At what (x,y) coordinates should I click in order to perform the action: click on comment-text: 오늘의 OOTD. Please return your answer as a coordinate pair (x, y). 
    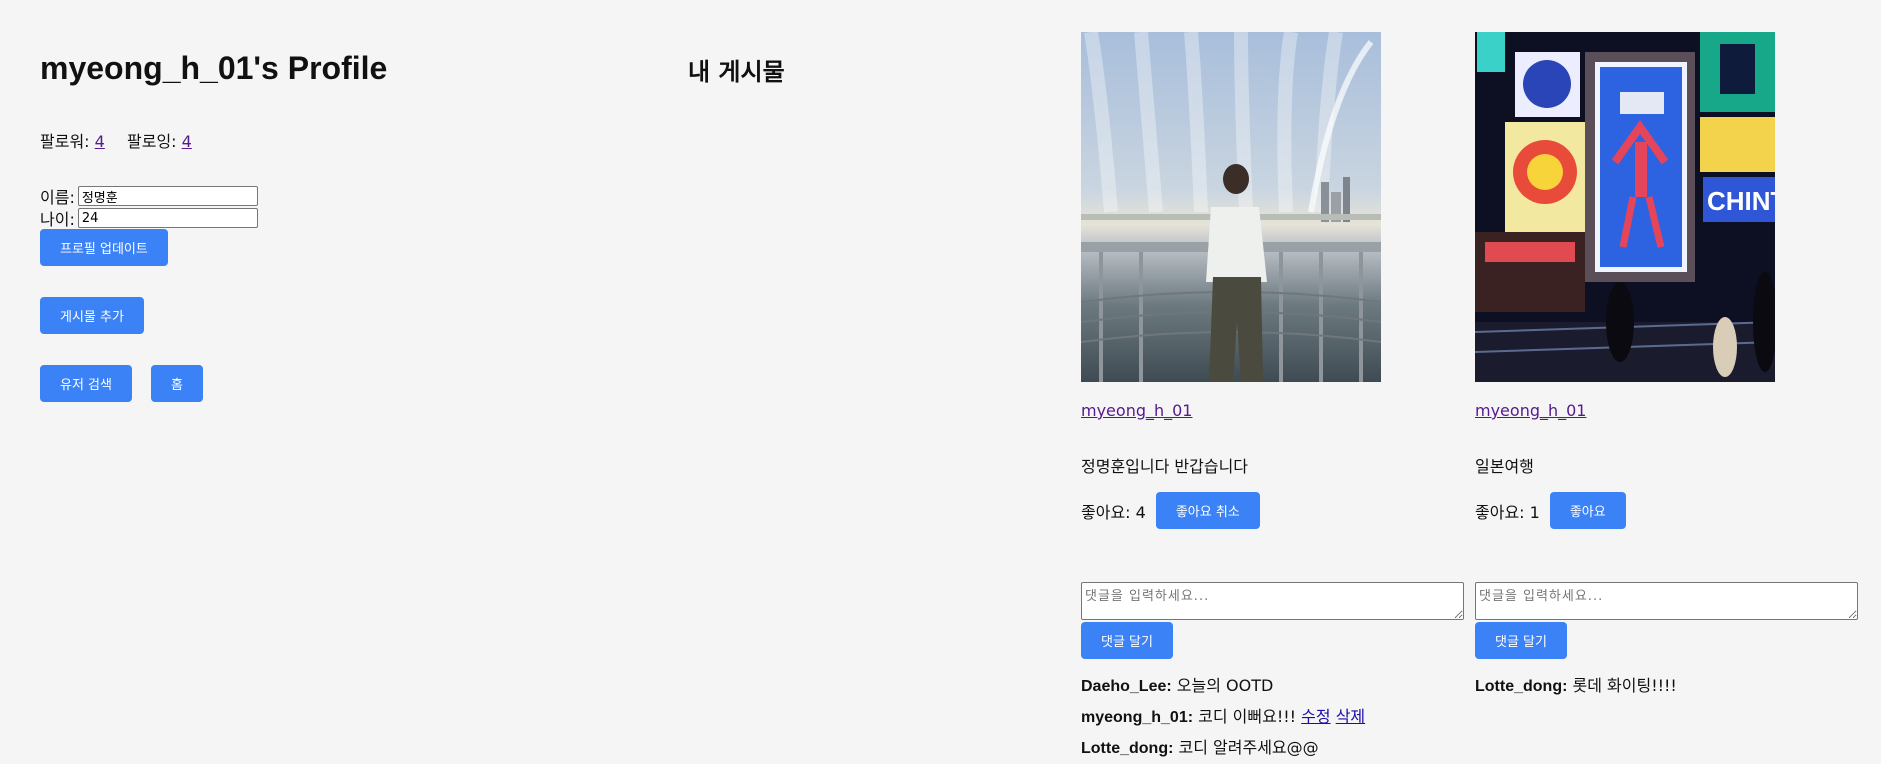
    Looking at the image, I should click on (1222, 685).